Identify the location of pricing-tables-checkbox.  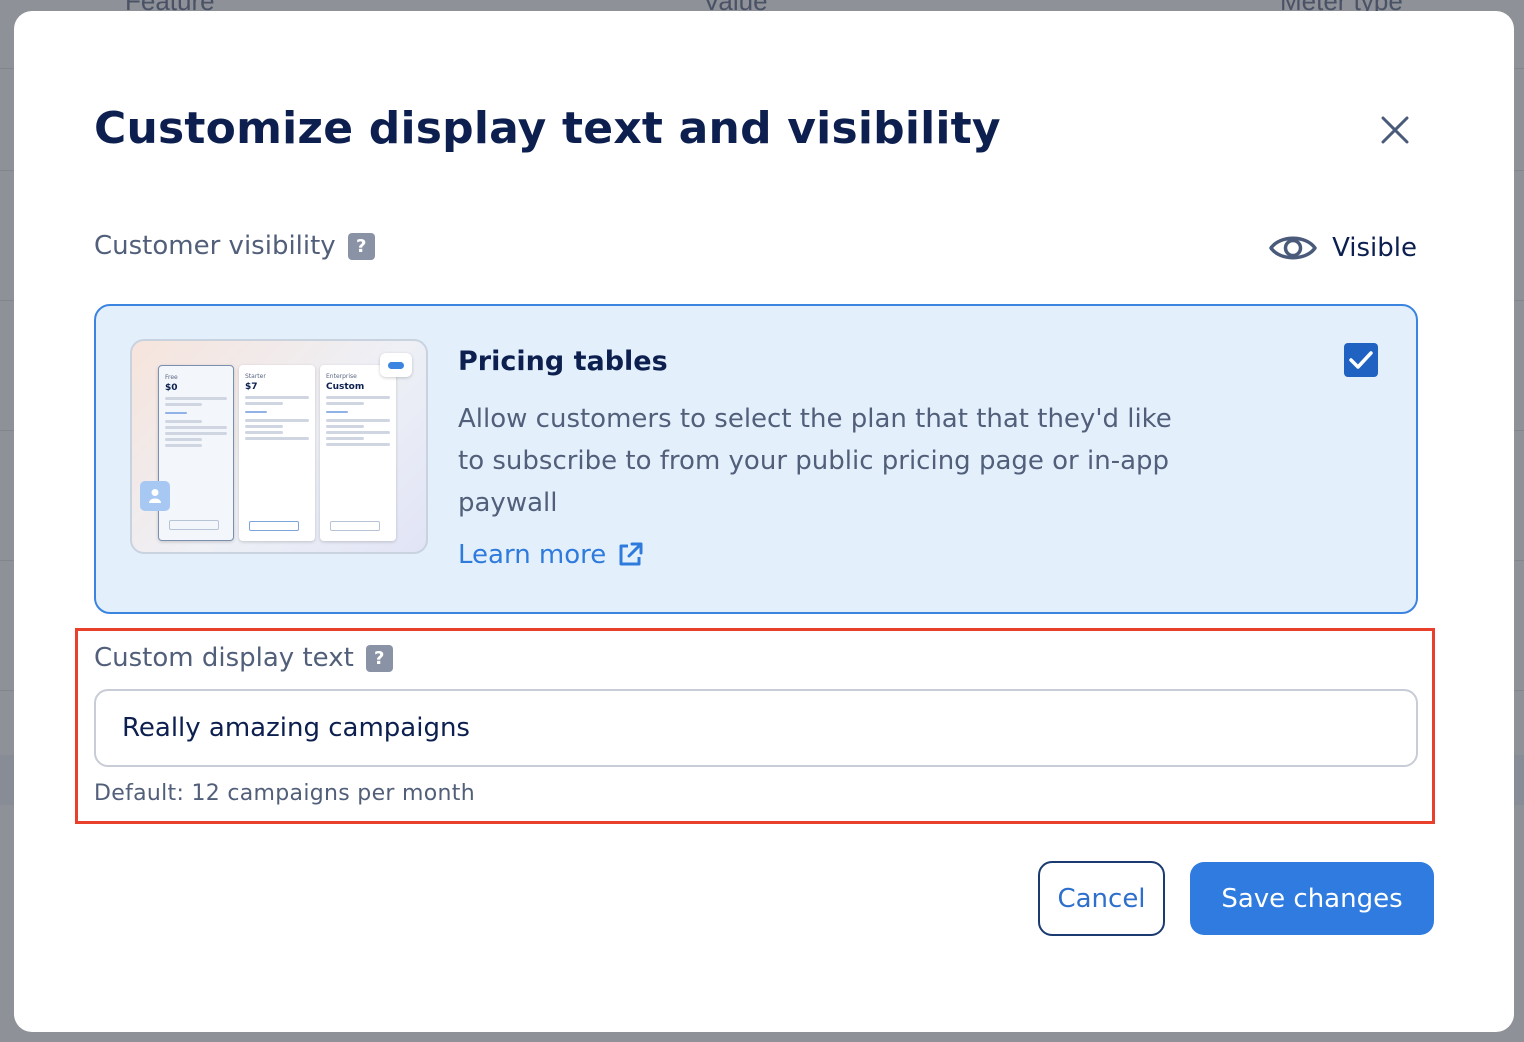
(1361, 360).